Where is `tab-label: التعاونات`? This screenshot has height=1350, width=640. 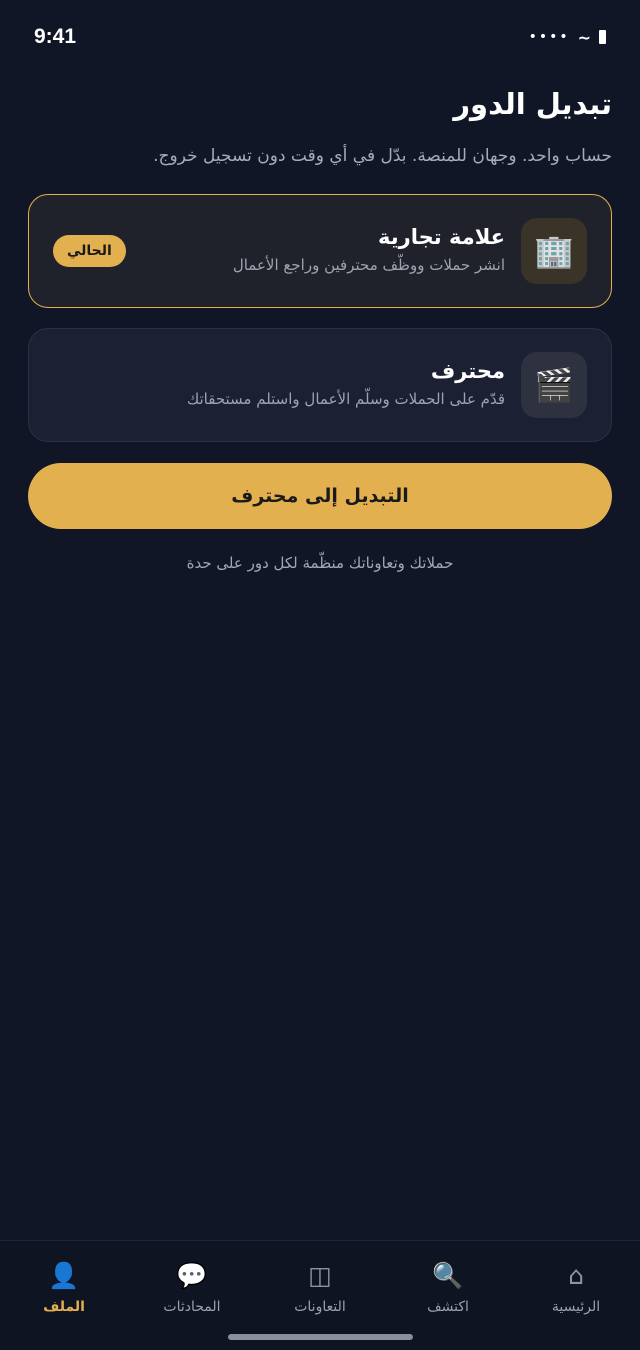
tab-label: التعاونات is located at coordinates (320, 1307).